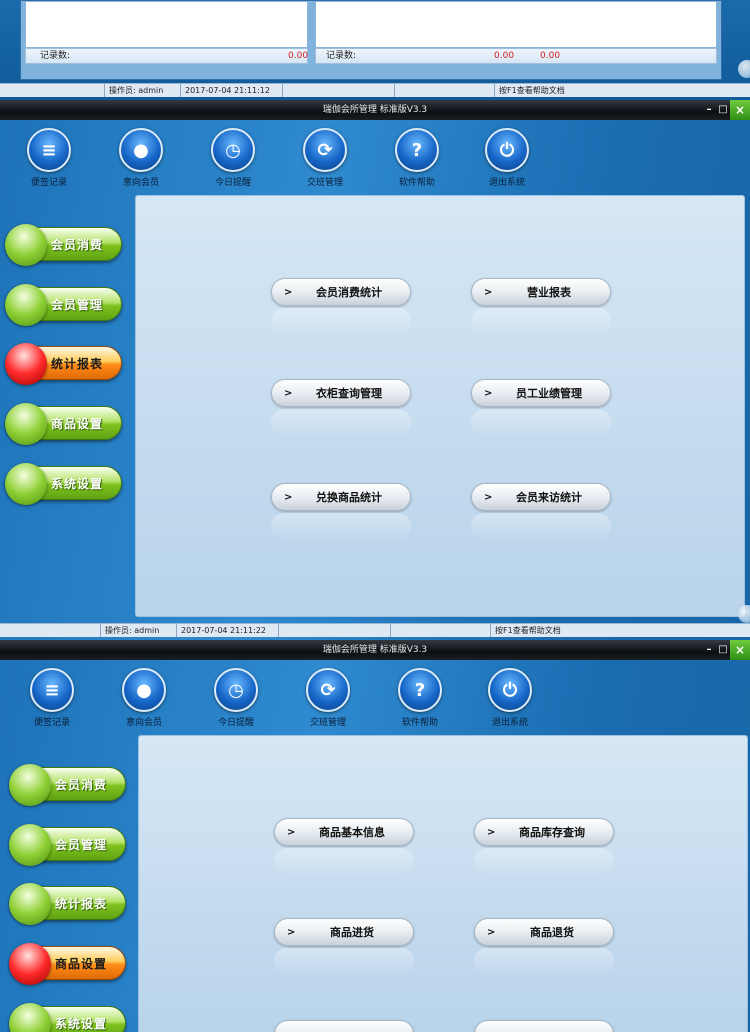 This screenshot has height=1032, width=750. What do you see at coordinates (549, 292) in the screenshot?
I see `menu-label: 营业报表` at bounding box center [549, 292].